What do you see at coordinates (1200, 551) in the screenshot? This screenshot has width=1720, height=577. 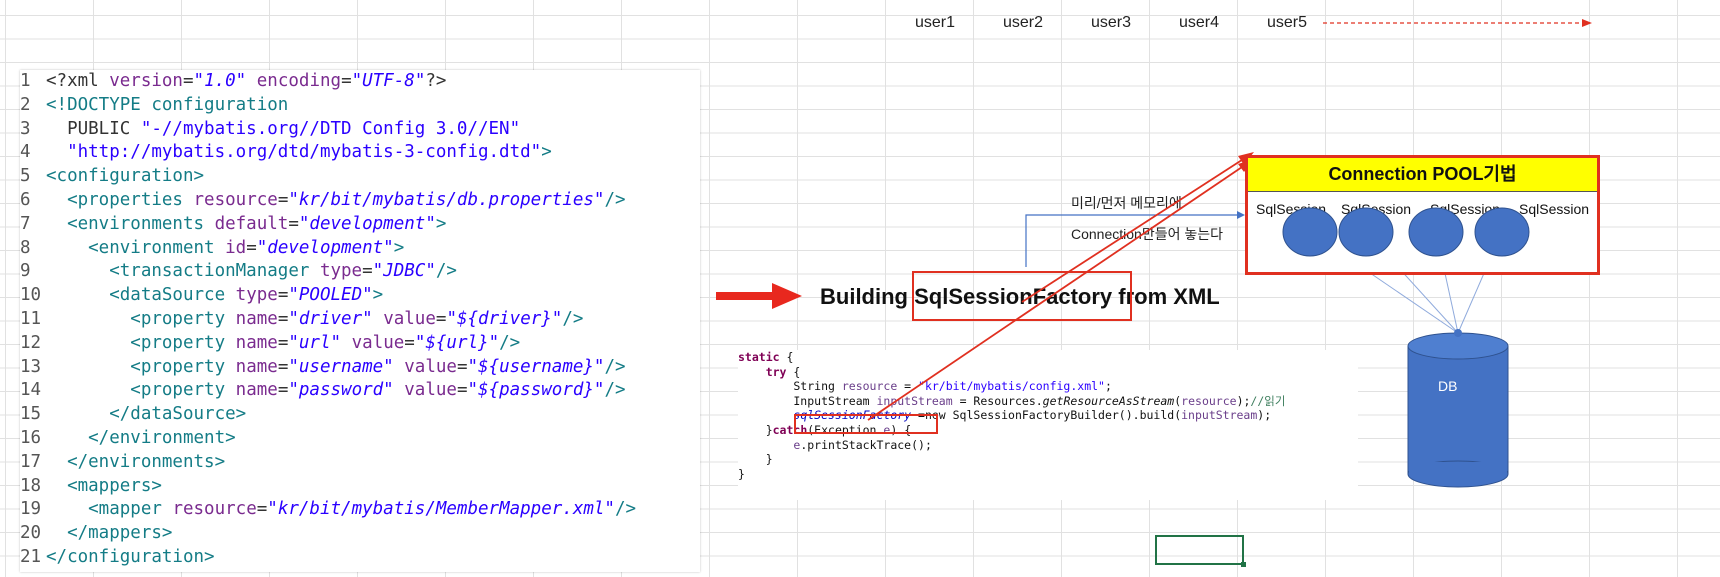 I see `selected-cell` at bounding box center [1200, 551].